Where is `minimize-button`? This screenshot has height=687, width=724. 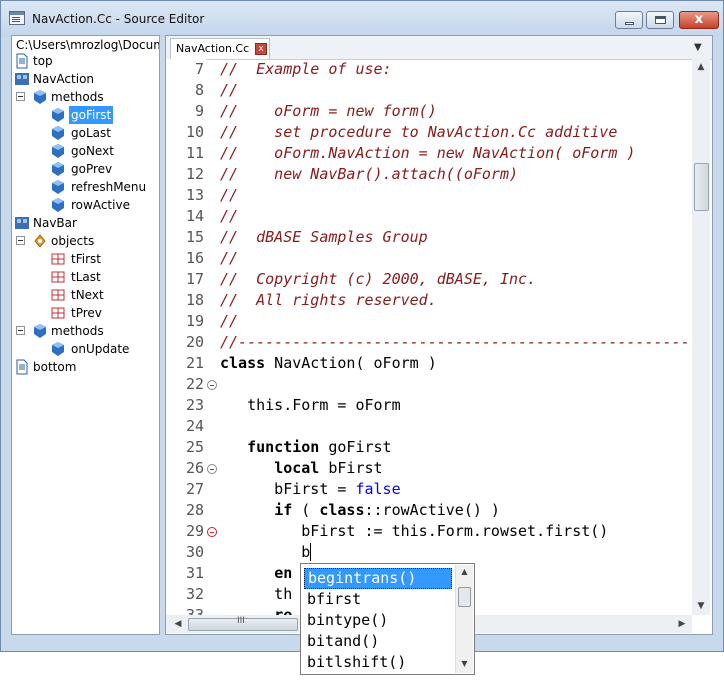 minimize-button is located at coordinates (629, 20).